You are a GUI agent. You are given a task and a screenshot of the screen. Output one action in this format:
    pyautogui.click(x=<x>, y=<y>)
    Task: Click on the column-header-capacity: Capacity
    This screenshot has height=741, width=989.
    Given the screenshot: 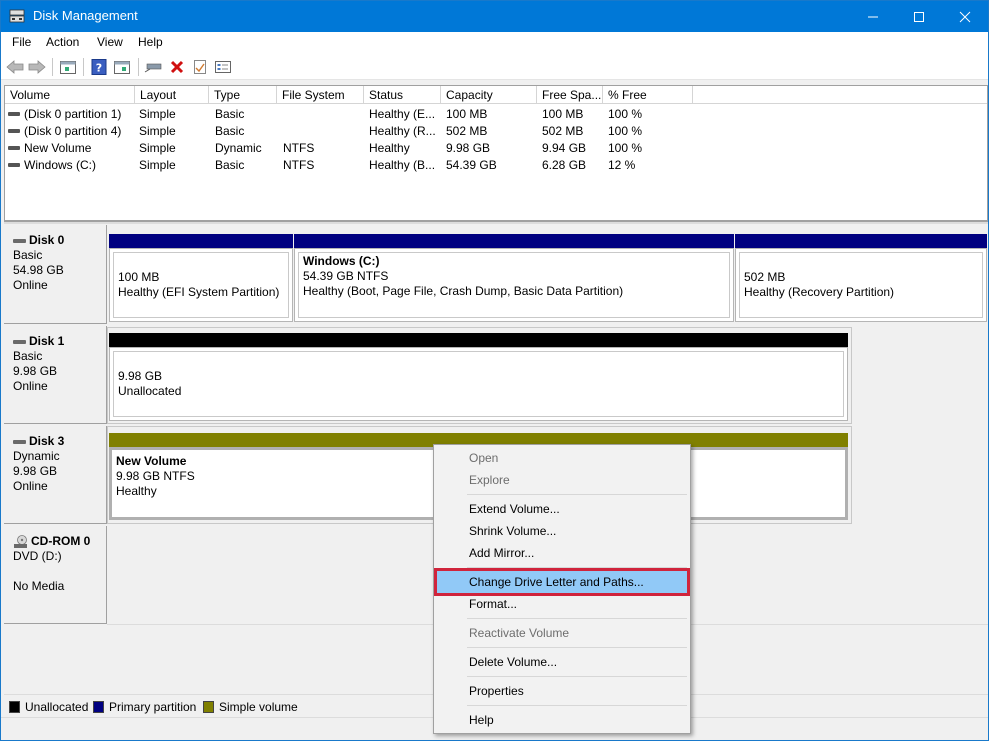 What is the action you would take?
    pyautogui.click(x=489, y=95)
    